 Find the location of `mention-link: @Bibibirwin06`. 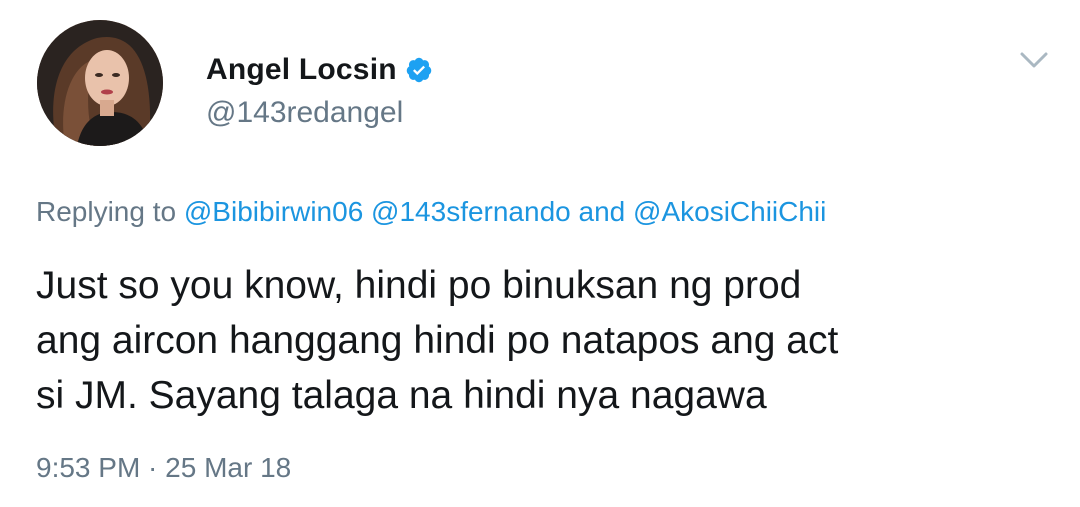

mention-link: @Bibibirwin06 is located at coordinates (273, 211).